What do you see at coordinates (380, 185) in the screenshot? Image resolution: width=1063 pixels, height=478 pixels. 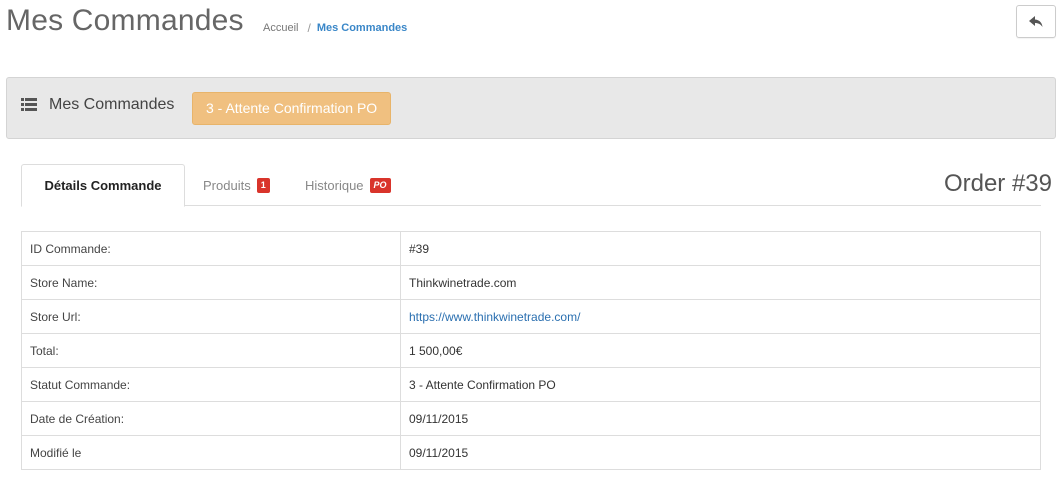 I see `history-po-badge: PO` at bounding box center [380, 185].